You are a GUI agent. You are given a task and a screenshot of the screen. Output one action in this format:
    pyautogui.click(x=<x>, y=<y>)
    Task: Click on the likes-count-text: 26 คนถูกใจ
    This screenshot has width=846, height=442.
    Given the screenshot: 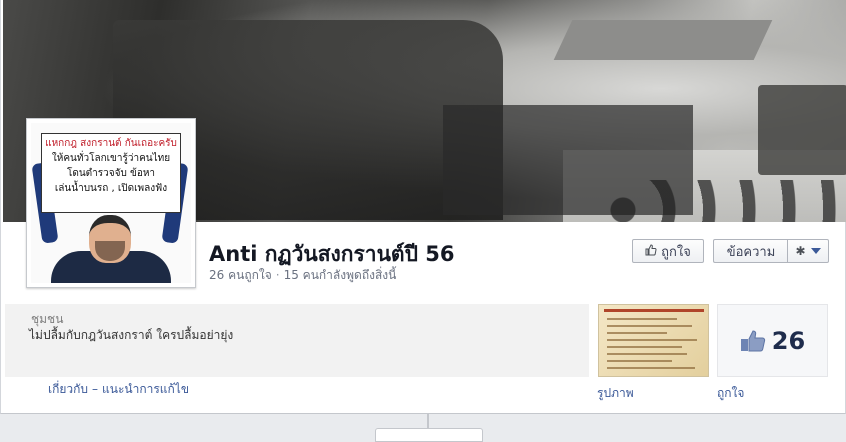 What is the action you would take?
    pyautogui.click(x=240, y=275)
    